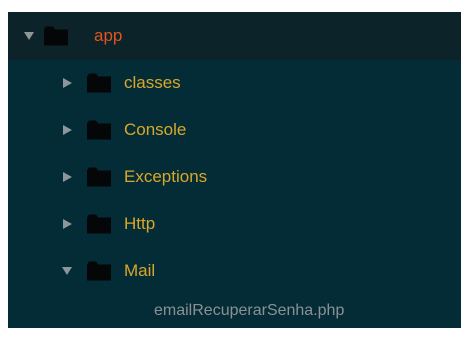 The width and height of the screenshot is (469, 338). What do you see at coordinates (152, 82) in the screenshot?
I see `tree-item-label: classes` at bounding box center [152, 82].